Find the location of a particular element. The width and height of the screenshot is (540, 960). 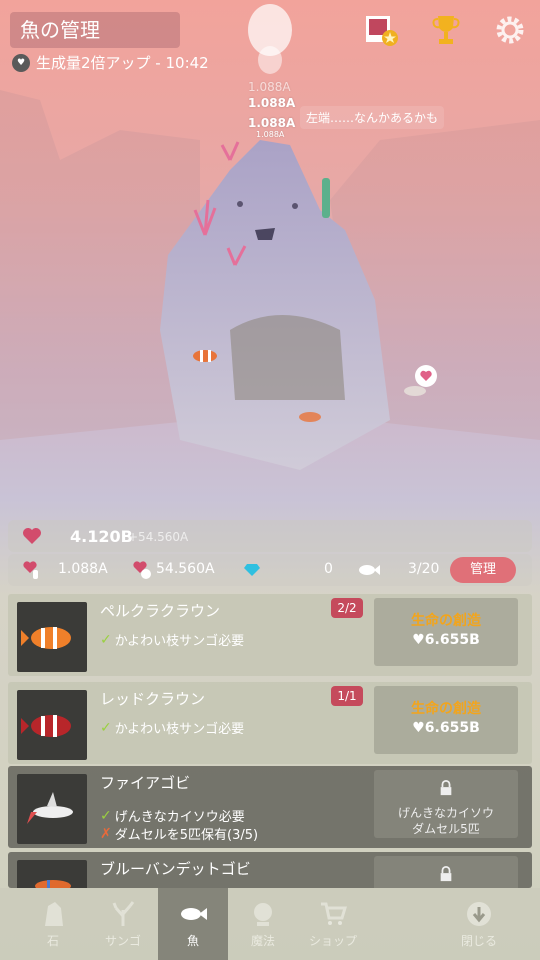

tab-shop: ショップ is located at coordinates (333, 924).